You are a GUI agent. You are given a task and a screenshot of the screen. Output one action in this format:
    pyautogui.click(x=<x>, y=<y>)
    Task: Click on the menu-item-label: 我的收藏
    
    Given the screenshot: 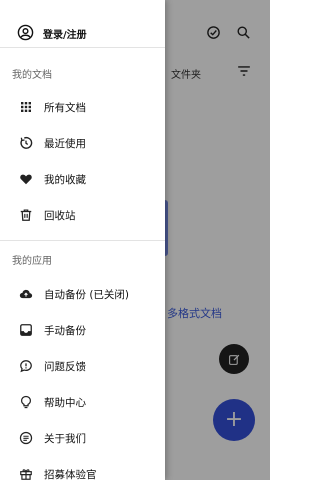 What is the action you would take?
    pyautogui.click(x=65, y=180)
    